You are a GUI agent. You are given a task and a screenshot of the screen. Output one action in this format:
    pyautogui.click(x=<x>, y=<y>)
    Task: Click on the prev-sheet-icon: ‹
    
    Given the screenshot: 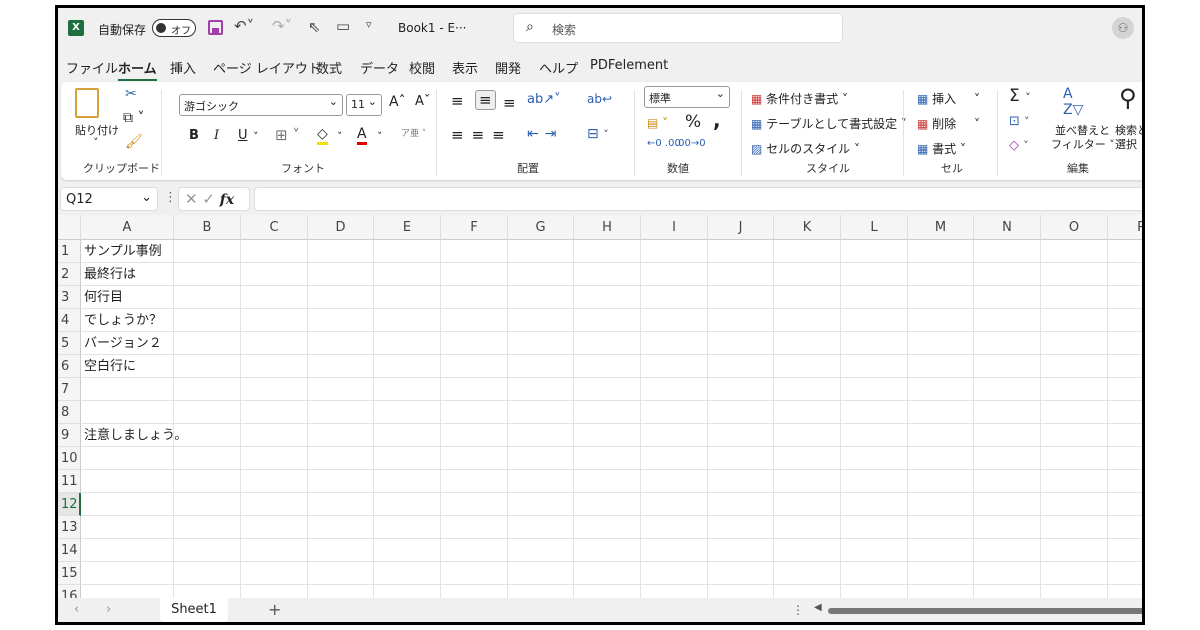 What is the action you would take?
    pyautogui.click(x=76, y=609)
    